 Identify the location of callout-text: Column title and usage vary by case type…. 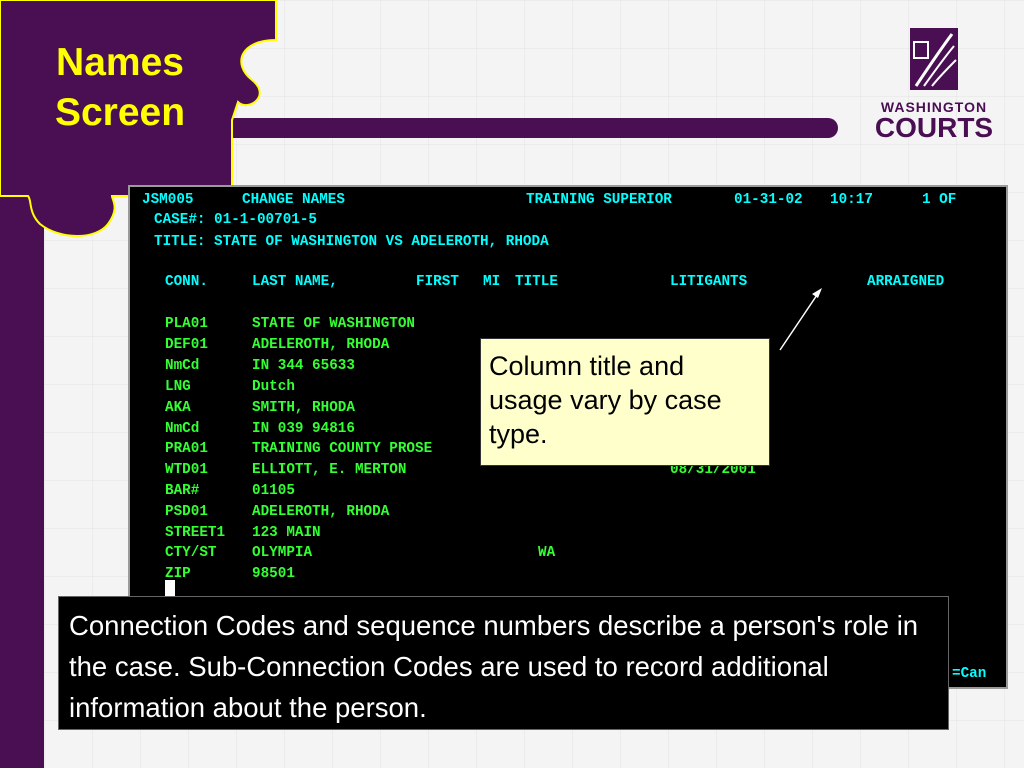
(605, 400).